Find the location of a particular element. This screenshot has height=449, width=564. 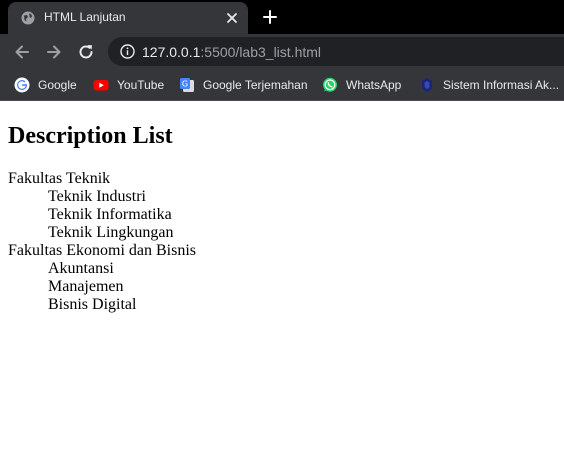

url-text: 127.0.0.1:5500/lab3_list.html is located at coordinates (231, 52).